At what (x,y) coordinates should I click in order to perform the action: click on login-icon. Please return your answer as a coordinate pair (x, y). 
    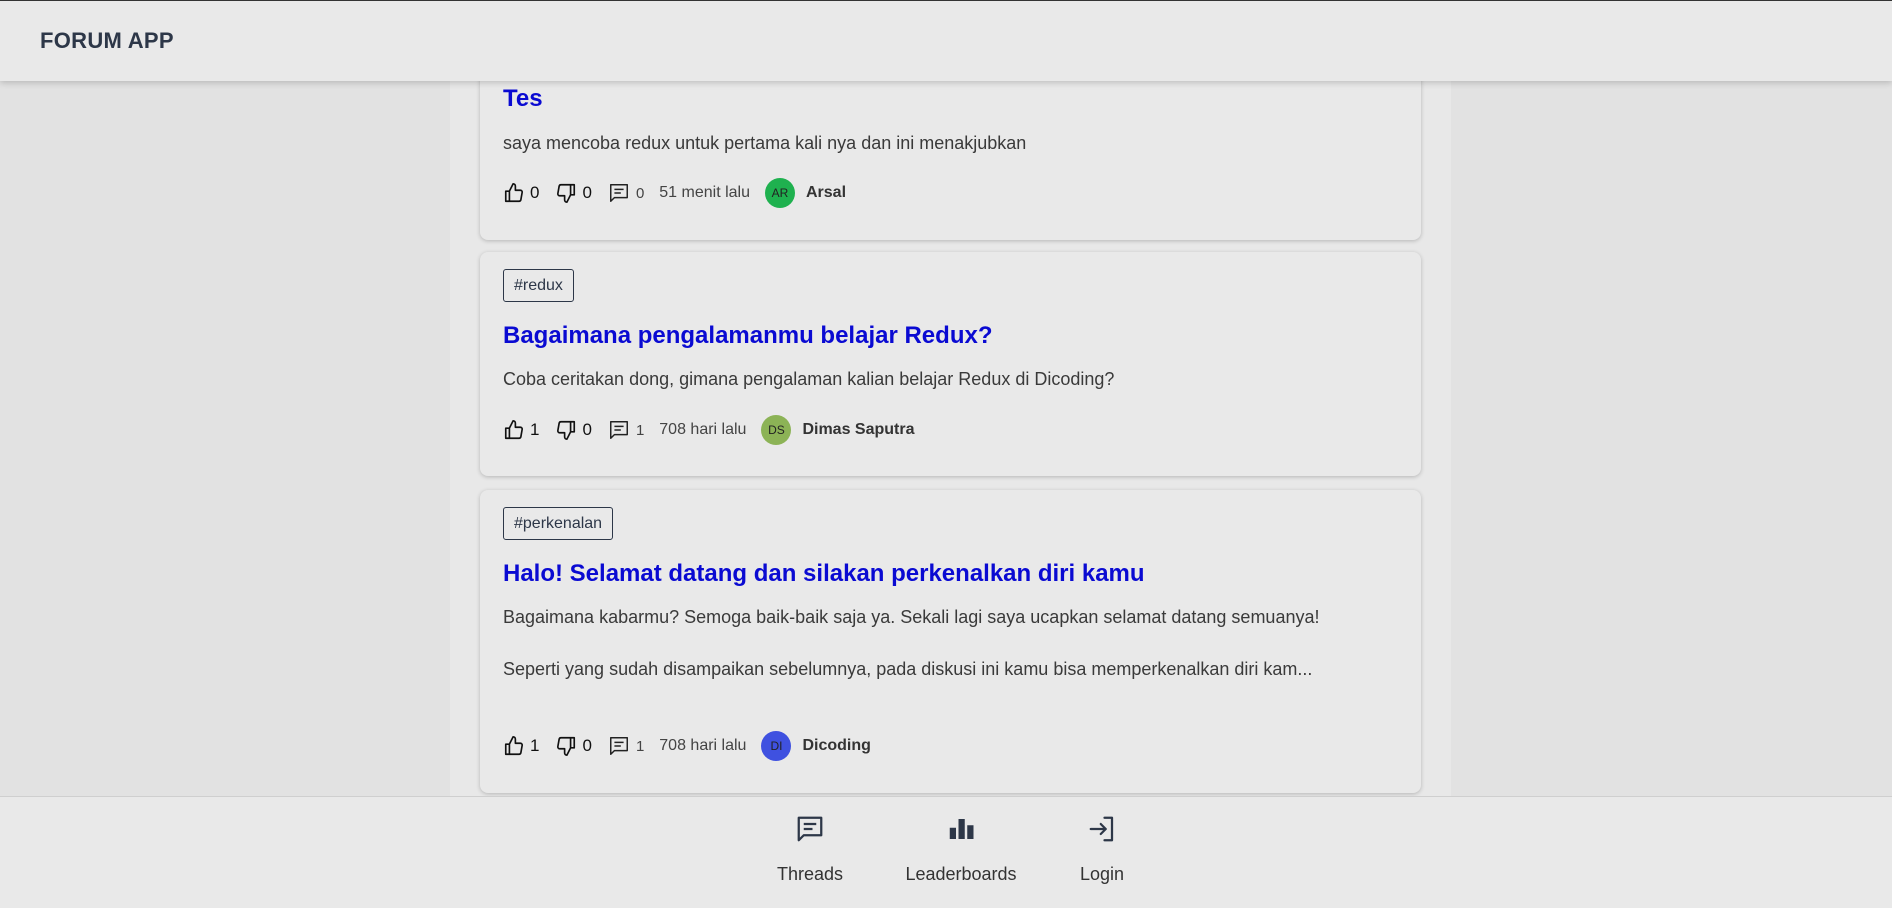
    Looking at the image, I should click on (1101, 829).